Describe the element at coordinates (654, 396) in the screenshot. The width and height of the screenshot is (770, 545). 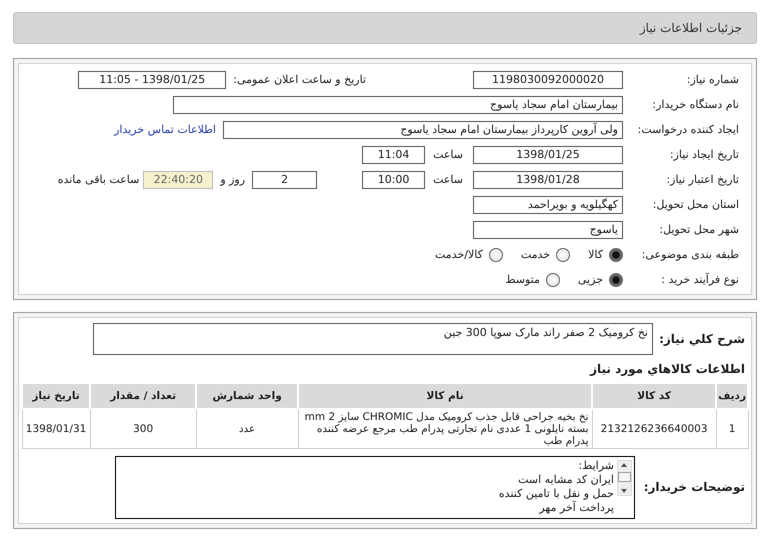
I see `column-header: کد کالا` at that location.